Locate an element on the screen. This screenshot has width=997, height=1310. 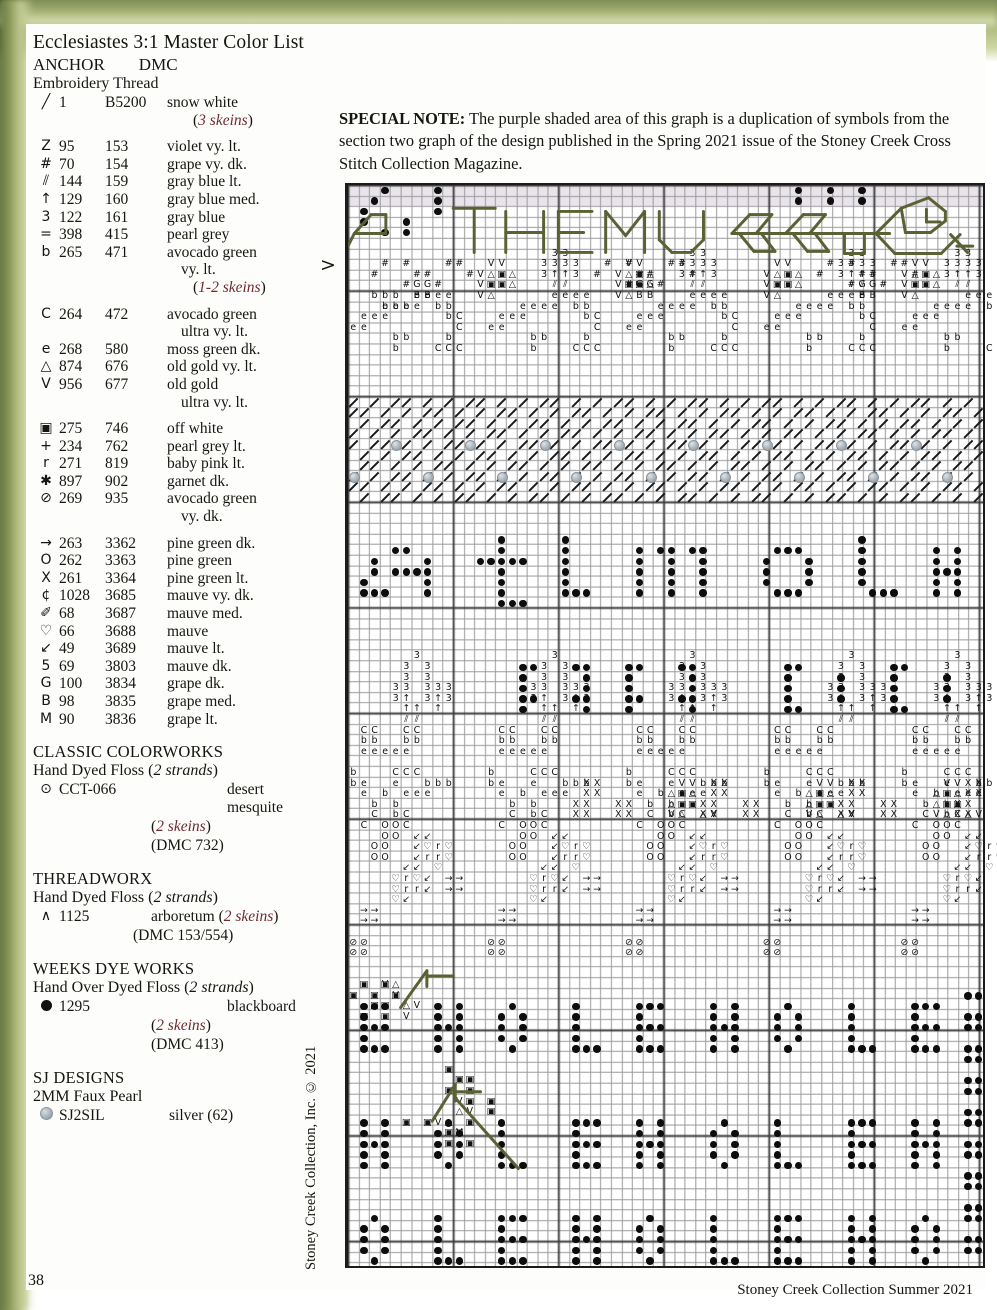
floss-dmc: 3835 is located at coordinates (120, 701).